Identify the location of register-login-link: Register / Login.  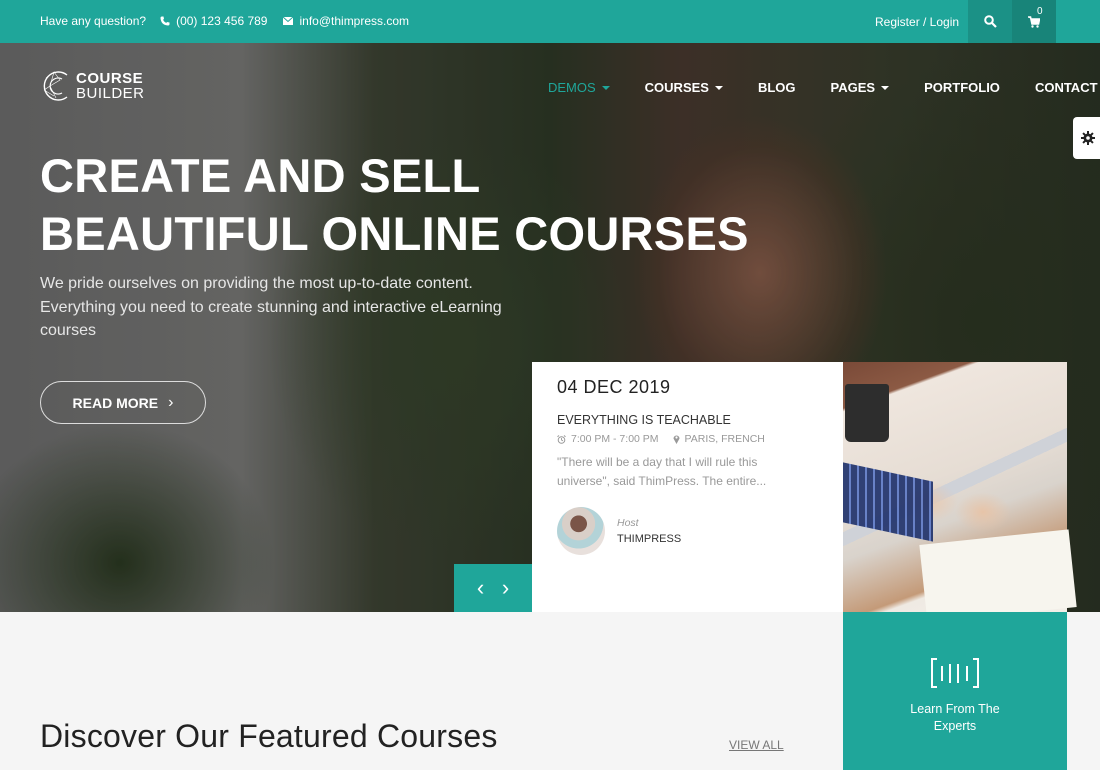
(917, 22).